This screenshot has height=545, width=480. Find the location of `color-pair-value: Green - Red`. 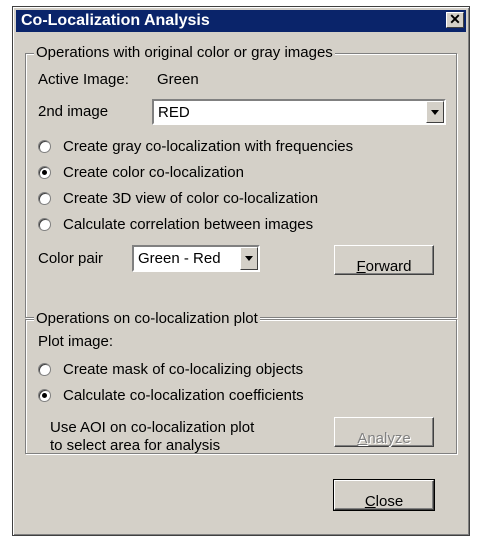

color-pair-value: Green - Red is located at coordinates (179, 258).